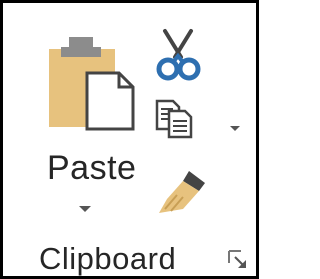 This screenshot has height=279, width=320. Describe the element at coordinates (92, 168) in the screenshot. I see `paste-label: Paste` at that location.